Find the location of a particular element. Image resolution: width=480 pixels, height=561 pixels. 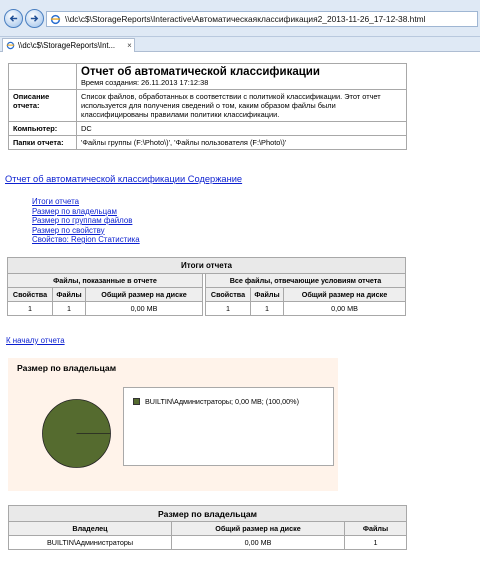

toc-link-property: Размер по свойству is located at coordinates (86, 231).